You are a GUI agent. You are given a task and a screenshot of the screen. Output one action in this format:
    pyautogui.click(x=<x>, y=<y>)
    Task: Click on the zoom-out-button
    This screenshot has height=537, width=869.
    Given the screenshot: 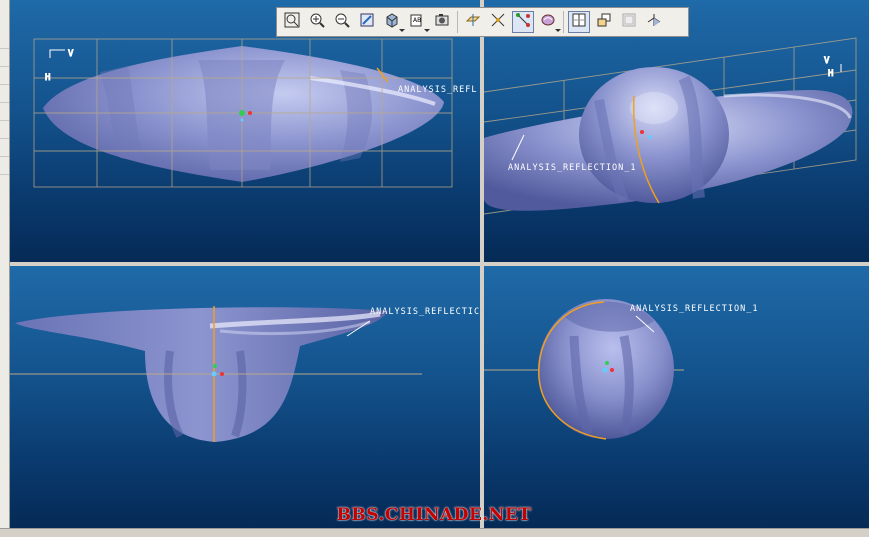 What is the action you would take?
    pyautogui.click(x=342, y=22)
    